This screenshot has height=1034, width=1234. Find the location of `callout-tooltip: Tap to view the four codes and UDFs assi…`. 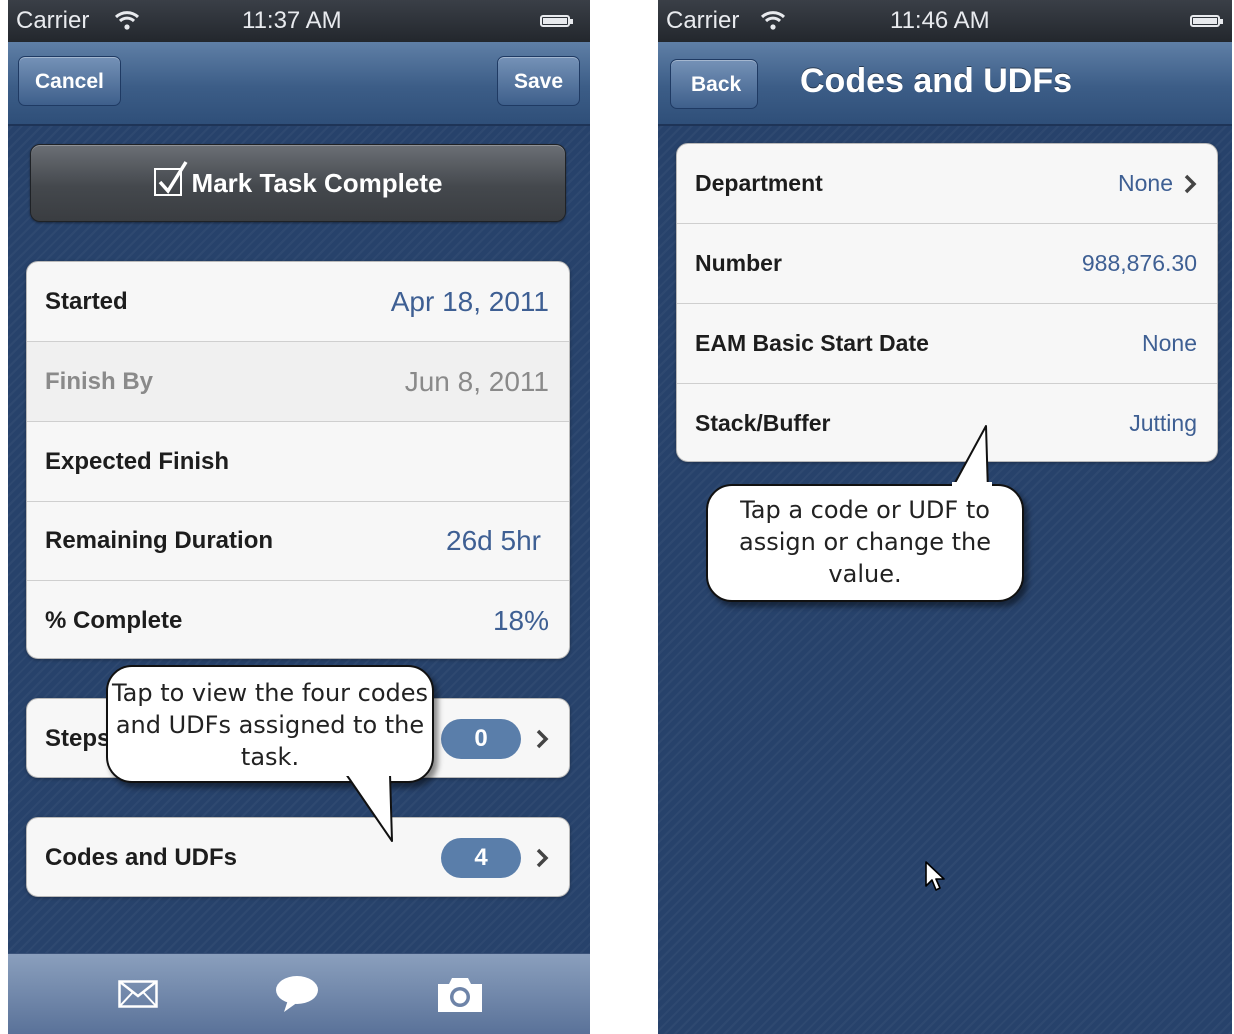

callout-tooltip: Tap to view the four codes and UDFs assi… is located at coordinates (270, 724).